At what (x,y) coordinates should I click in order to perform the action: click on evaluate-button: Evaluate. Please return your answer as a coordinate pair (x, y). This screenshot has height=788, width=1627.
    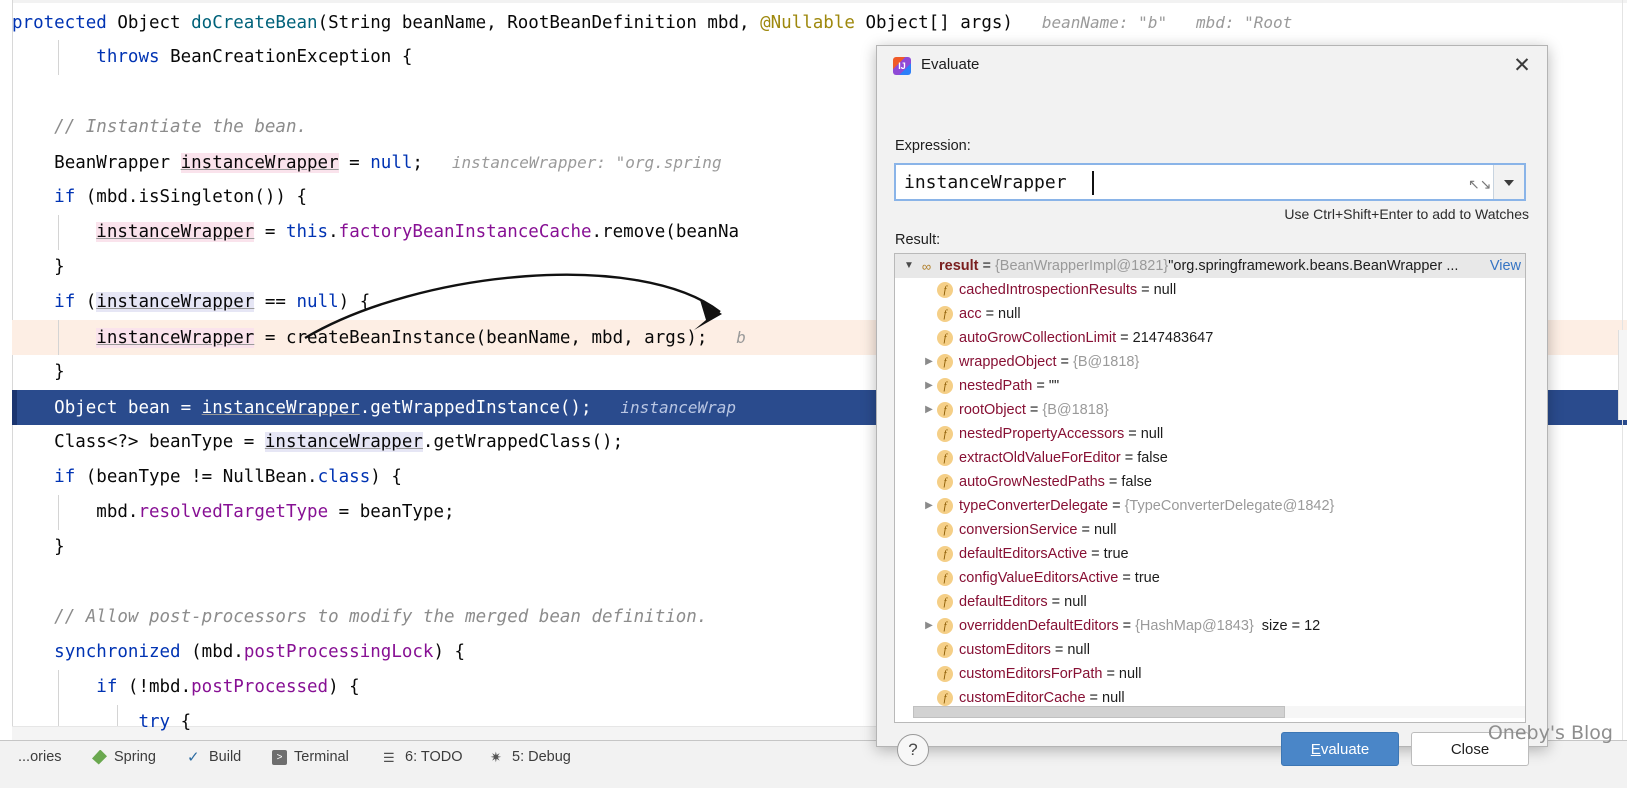
    Looking at the image, I should click on (1340, 749).